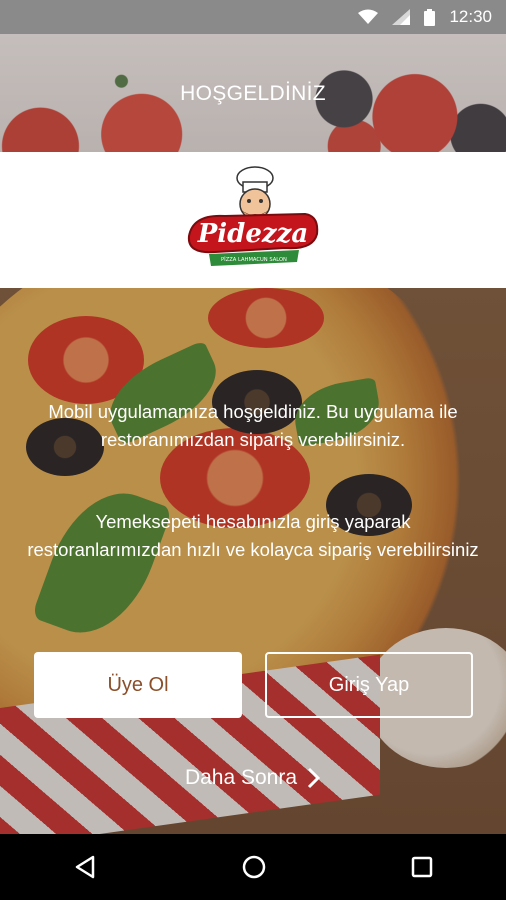 The image size is (506, 900). Describe the element at coordinates (253, 17) in the screenshot. I see `status-bar: 12:30` at that location.